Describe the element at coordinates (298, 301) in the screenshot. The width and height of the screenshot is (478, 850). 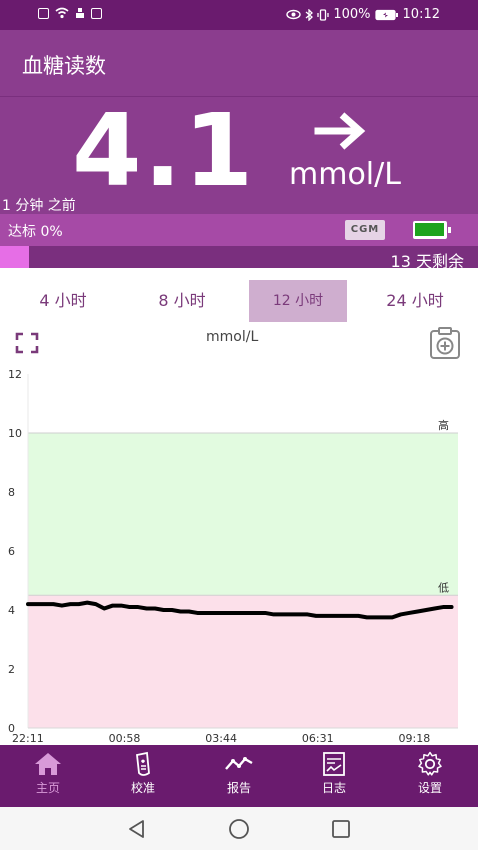
I see `tab-12h: 12 小时` at that location.